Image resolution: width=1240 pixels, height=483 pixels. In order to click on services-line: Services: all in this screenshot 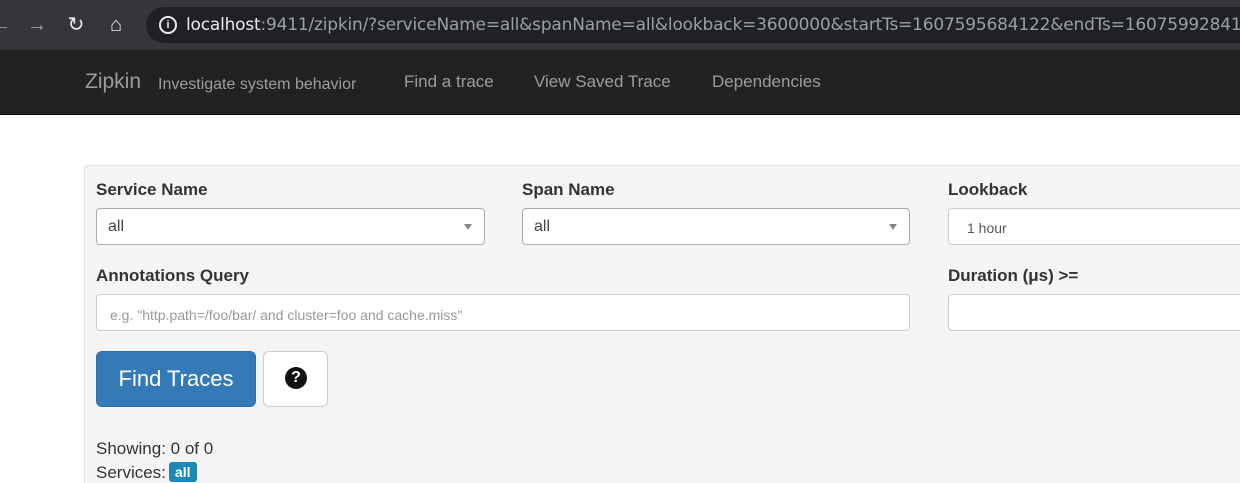, I will do `click(146, 472)`.